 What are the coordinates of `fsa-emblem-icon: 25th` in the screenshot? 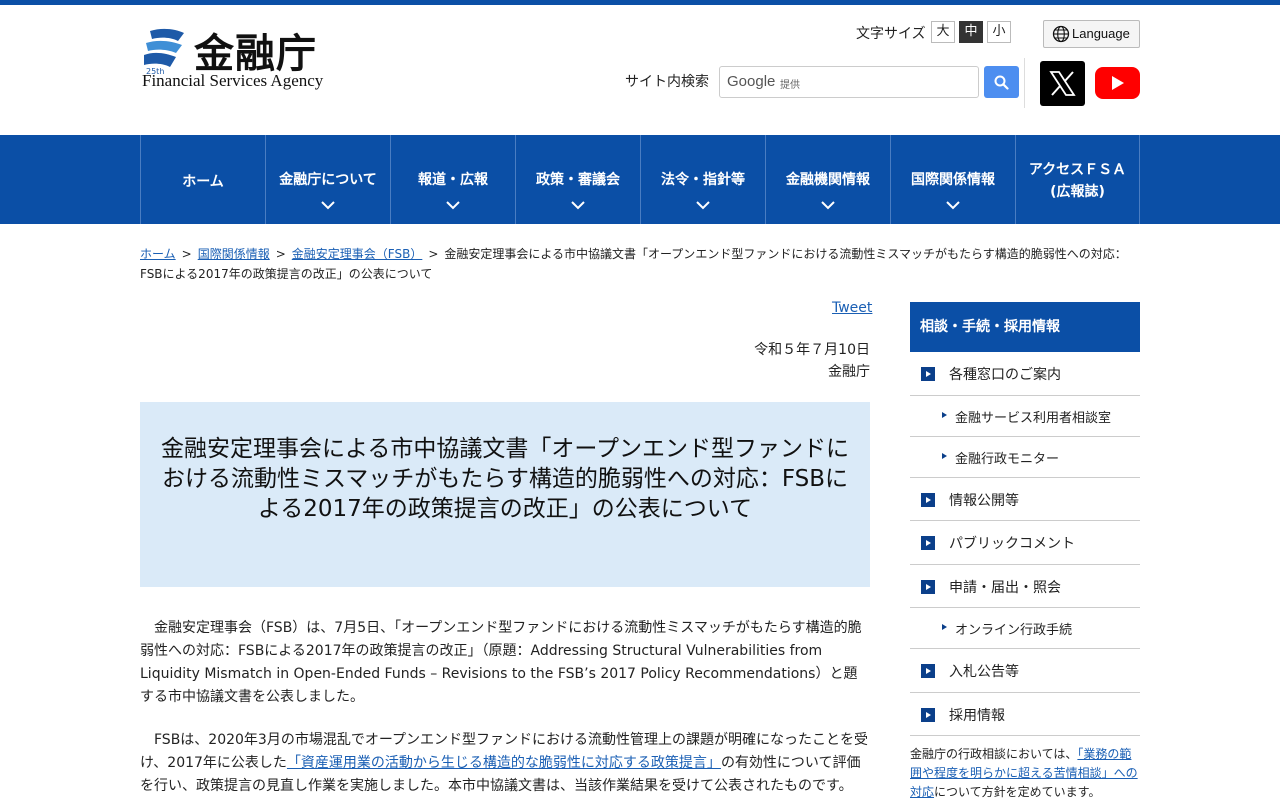 It's located at (164, 51).